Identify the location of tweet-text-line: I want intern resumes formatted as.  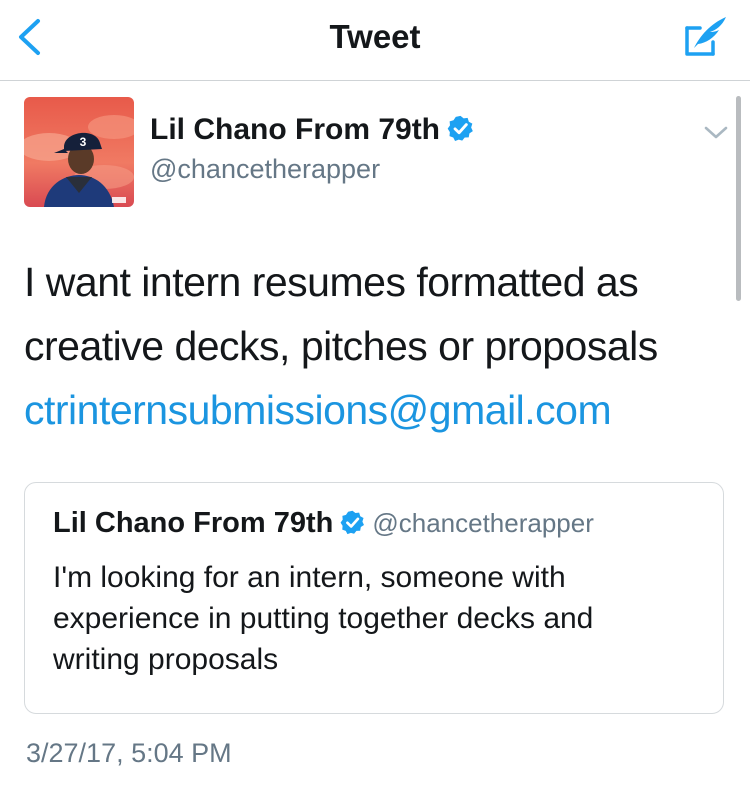
(331, 282).